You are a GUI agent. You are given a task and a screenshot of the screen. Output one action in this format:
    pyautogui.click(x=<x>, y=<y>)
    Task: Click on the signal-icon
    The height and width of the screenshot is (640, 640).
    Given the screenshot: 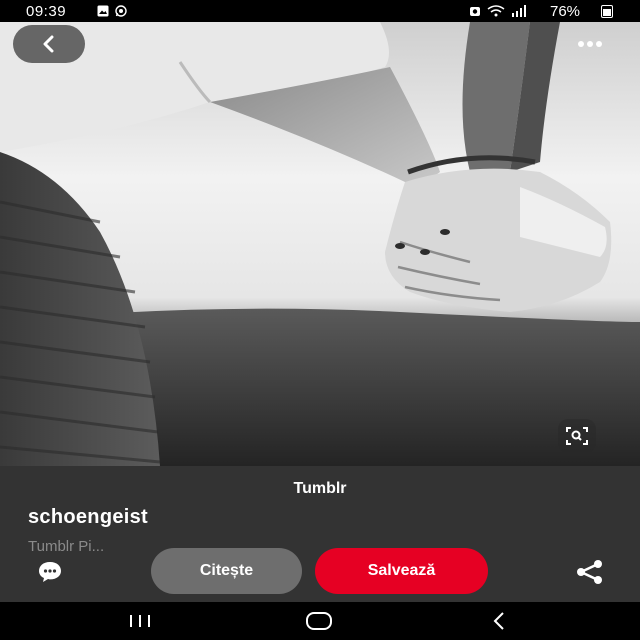 What is the action you would take?
    pyautogui.click(x=519, y=11)
    